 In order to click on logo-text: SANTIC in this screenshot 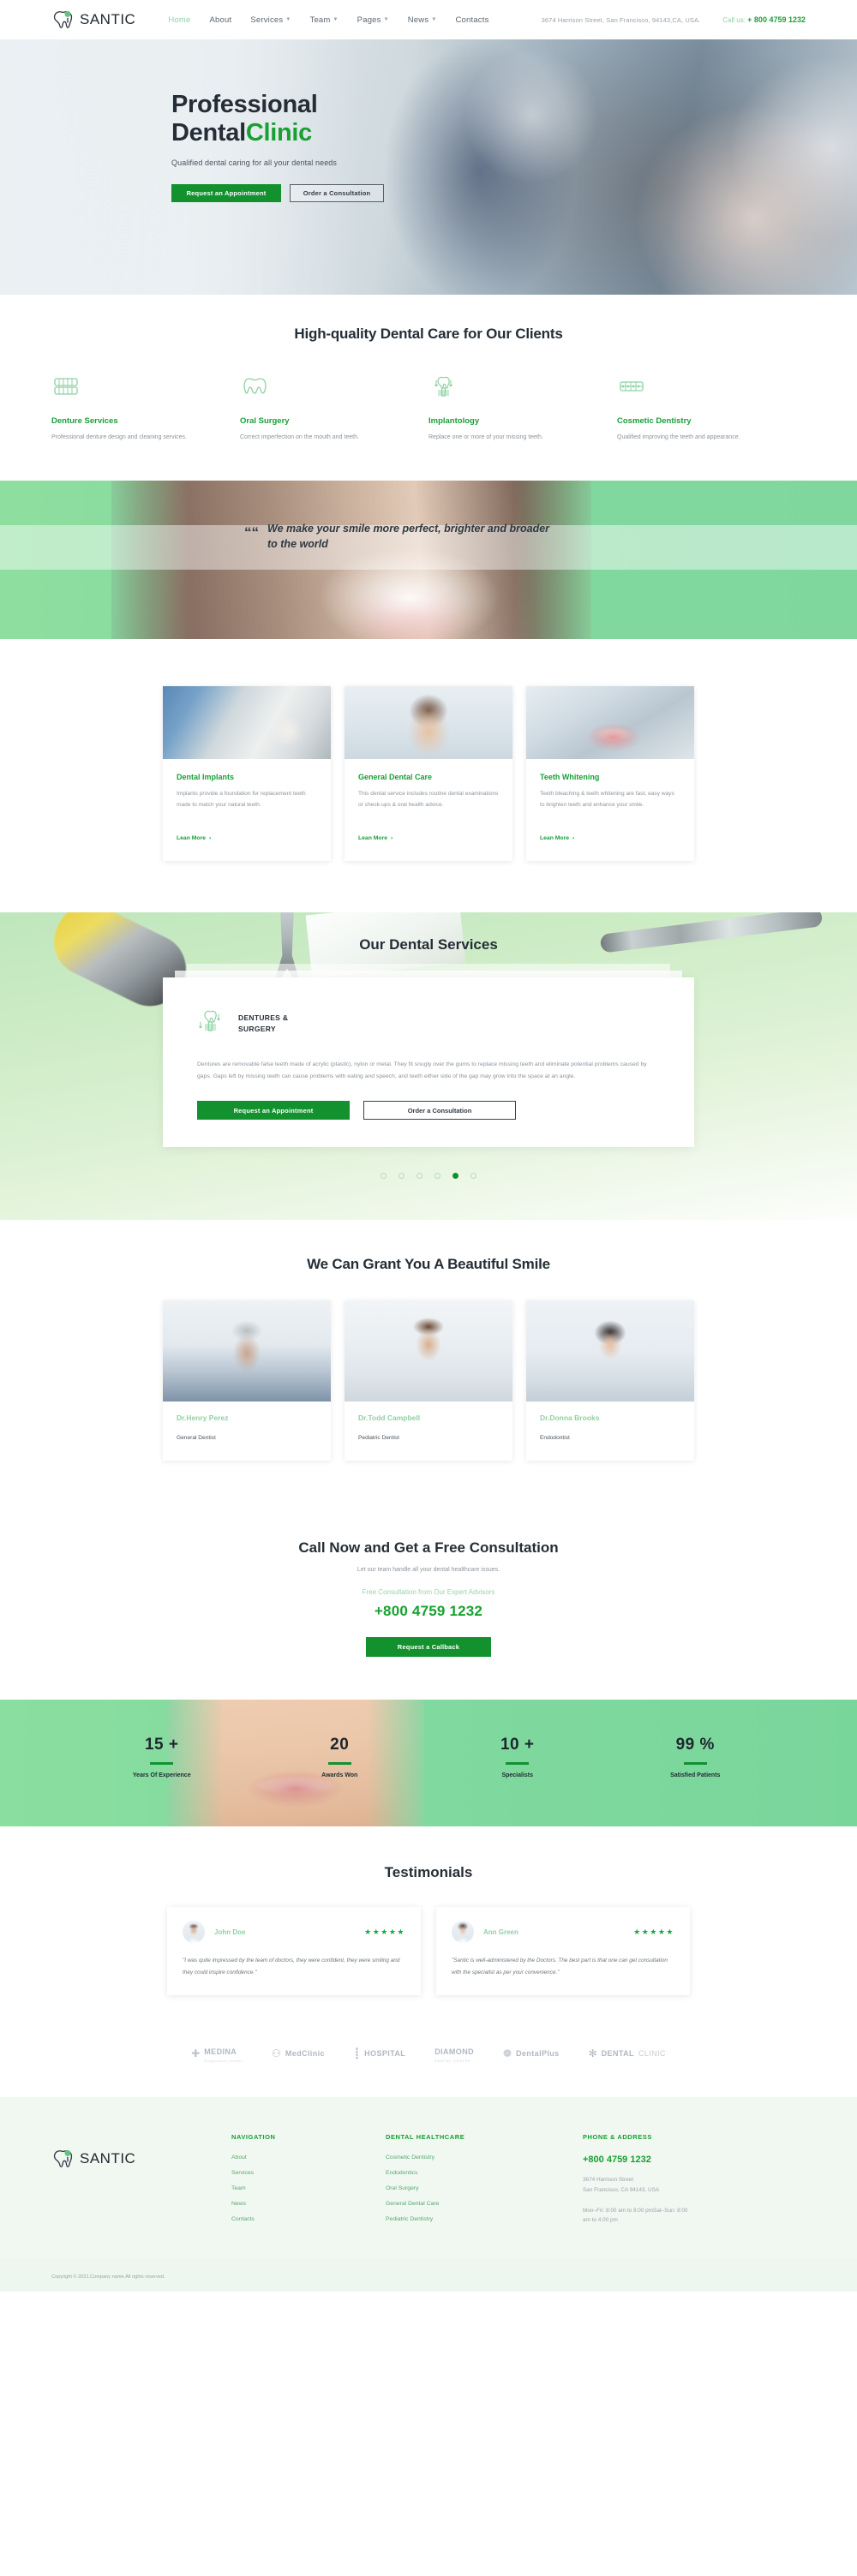, I will do `click(108, 19)`.